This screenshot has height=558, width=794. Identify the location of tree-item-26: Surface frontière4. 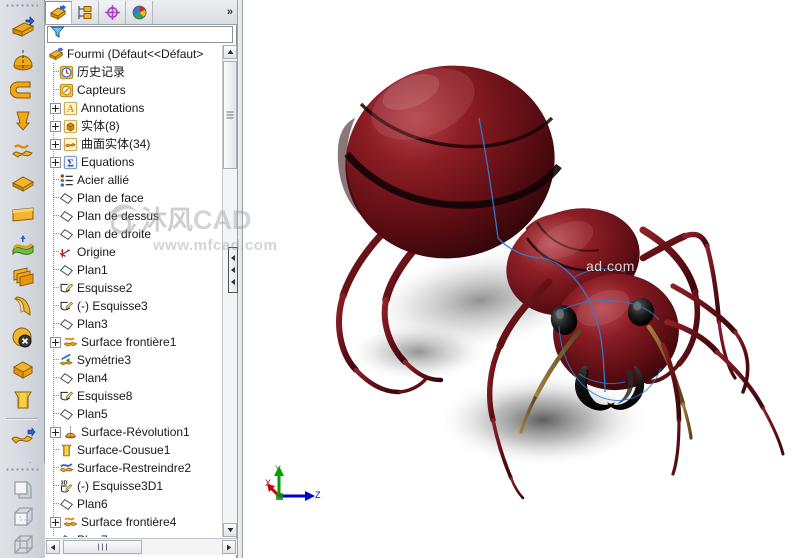
(133, 522).